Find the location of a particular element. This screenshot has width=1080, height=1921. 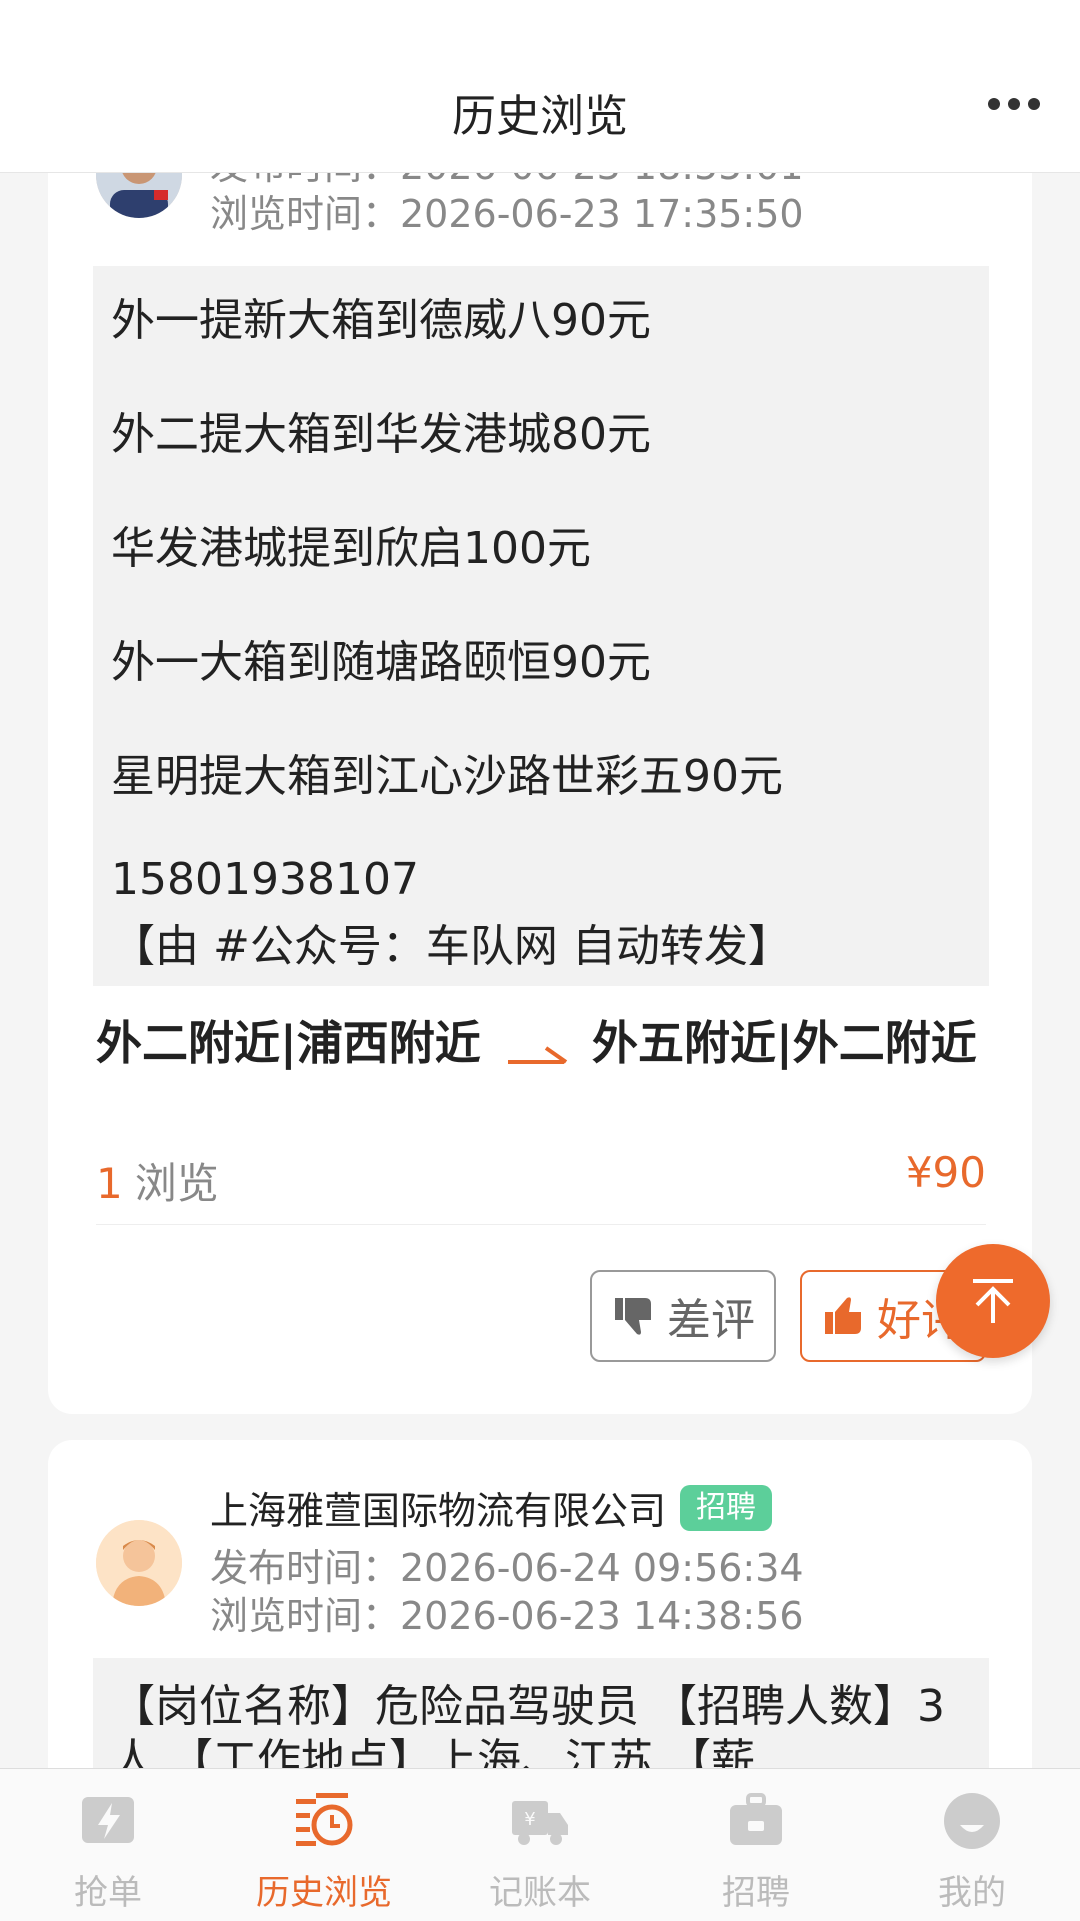

tab-mine: 我的 is located at coordinates (972, 1845).